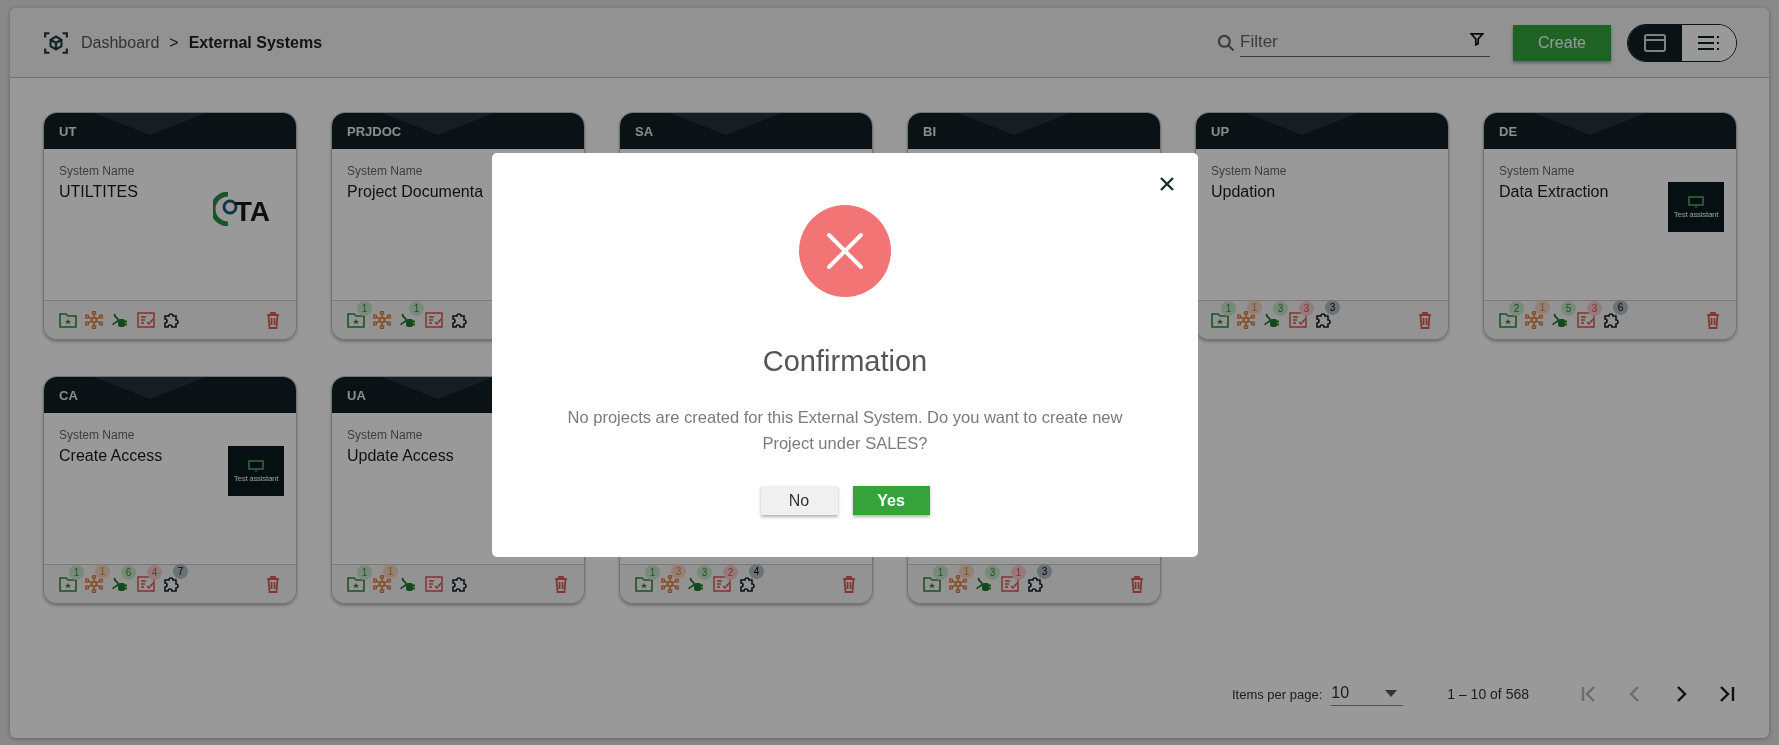 The width and height of the screenshot is (1779, 745). What do you see at coordinates (1620, 307) in the screenshot?
I see `count-badge: 6` at bounding box center [1620, 307].